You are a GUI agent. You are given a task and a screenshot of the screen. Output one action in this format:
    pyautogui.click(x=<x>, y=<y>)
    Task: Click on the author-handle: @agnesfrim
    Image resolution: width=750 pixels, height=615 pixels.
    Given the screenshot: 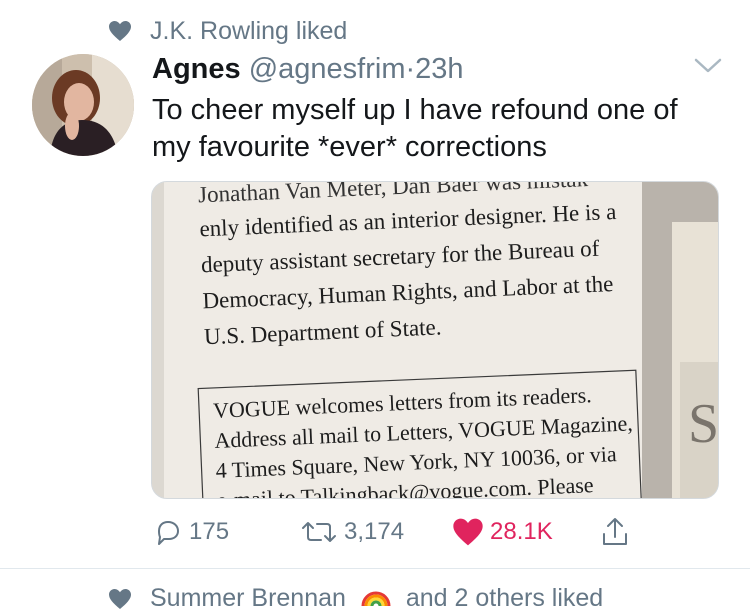 What is the action you would take?
    pyautogui.click(x=327, y=69)
    